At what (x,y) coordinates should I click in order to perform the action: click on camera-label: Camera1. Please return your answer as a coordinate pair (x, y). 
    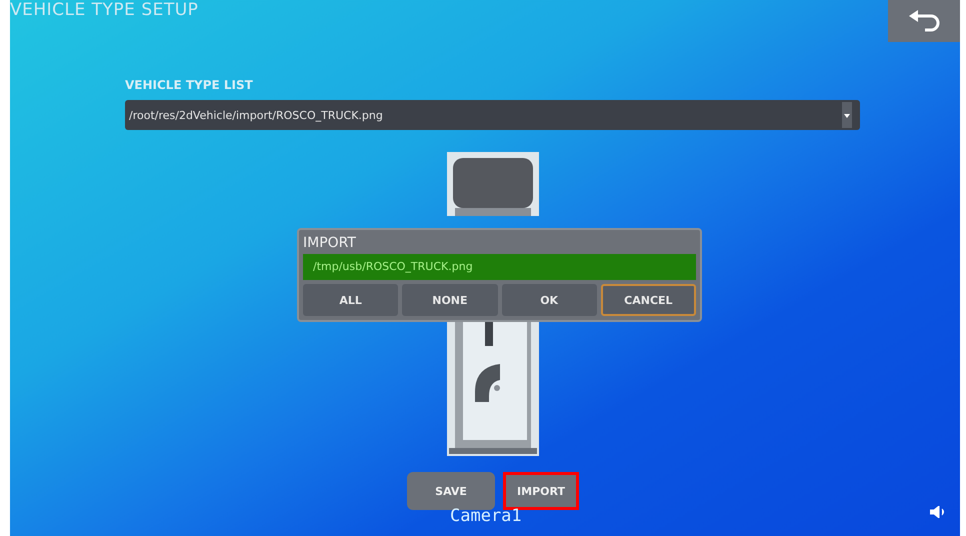
    Looking at the image, I should click on (486, 516).